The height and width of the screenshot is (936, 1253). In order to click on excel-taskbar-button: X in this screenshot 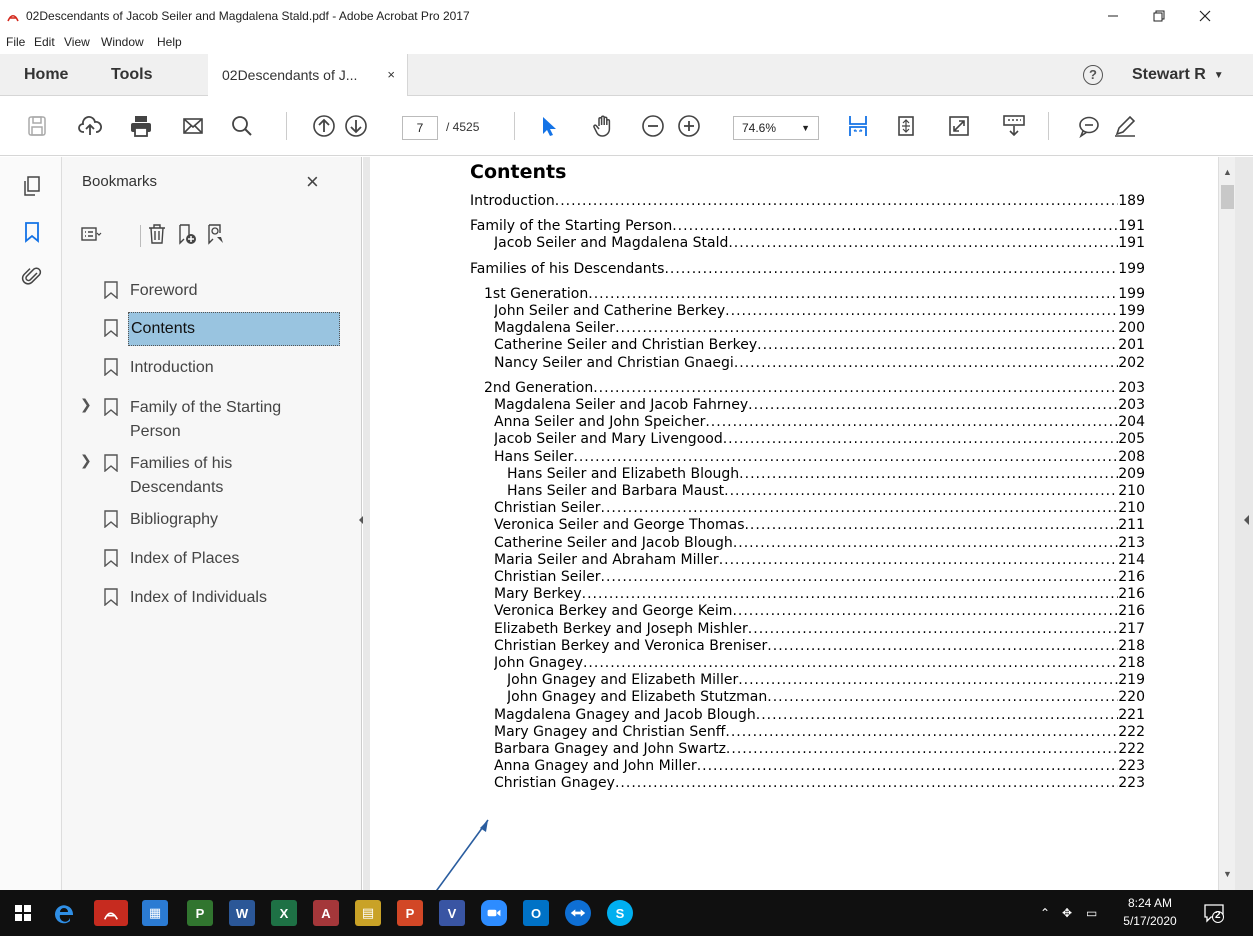, I will do `click(284, 913)`.